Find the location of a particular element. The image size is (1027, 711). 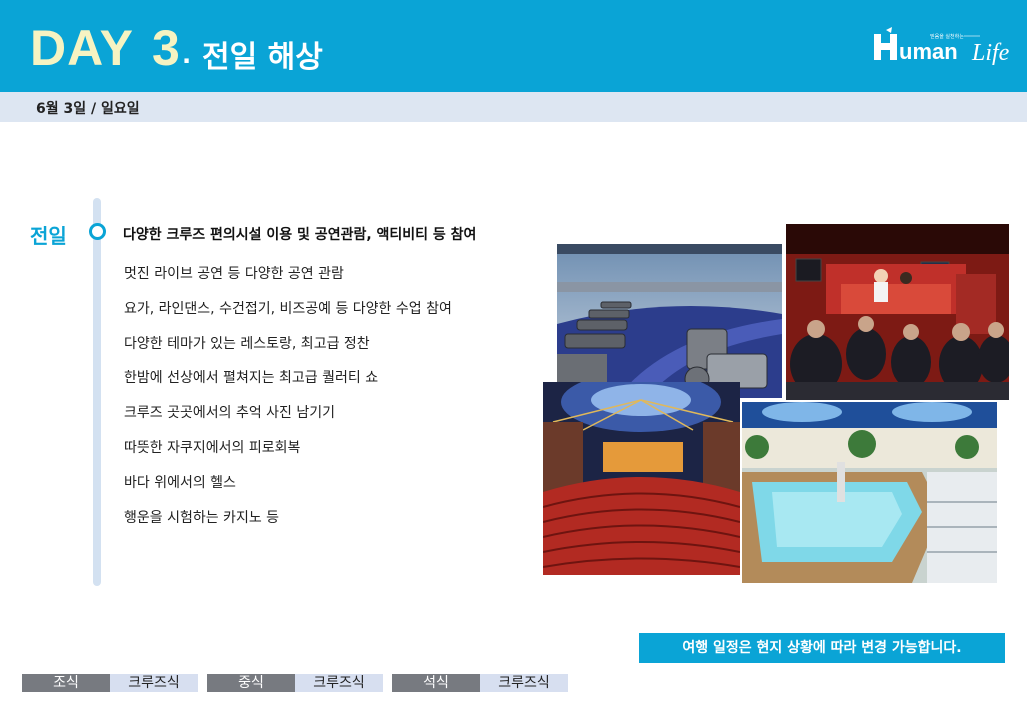

meal-value-lunch: 크루즈식 is located at coordinates (339, 683).